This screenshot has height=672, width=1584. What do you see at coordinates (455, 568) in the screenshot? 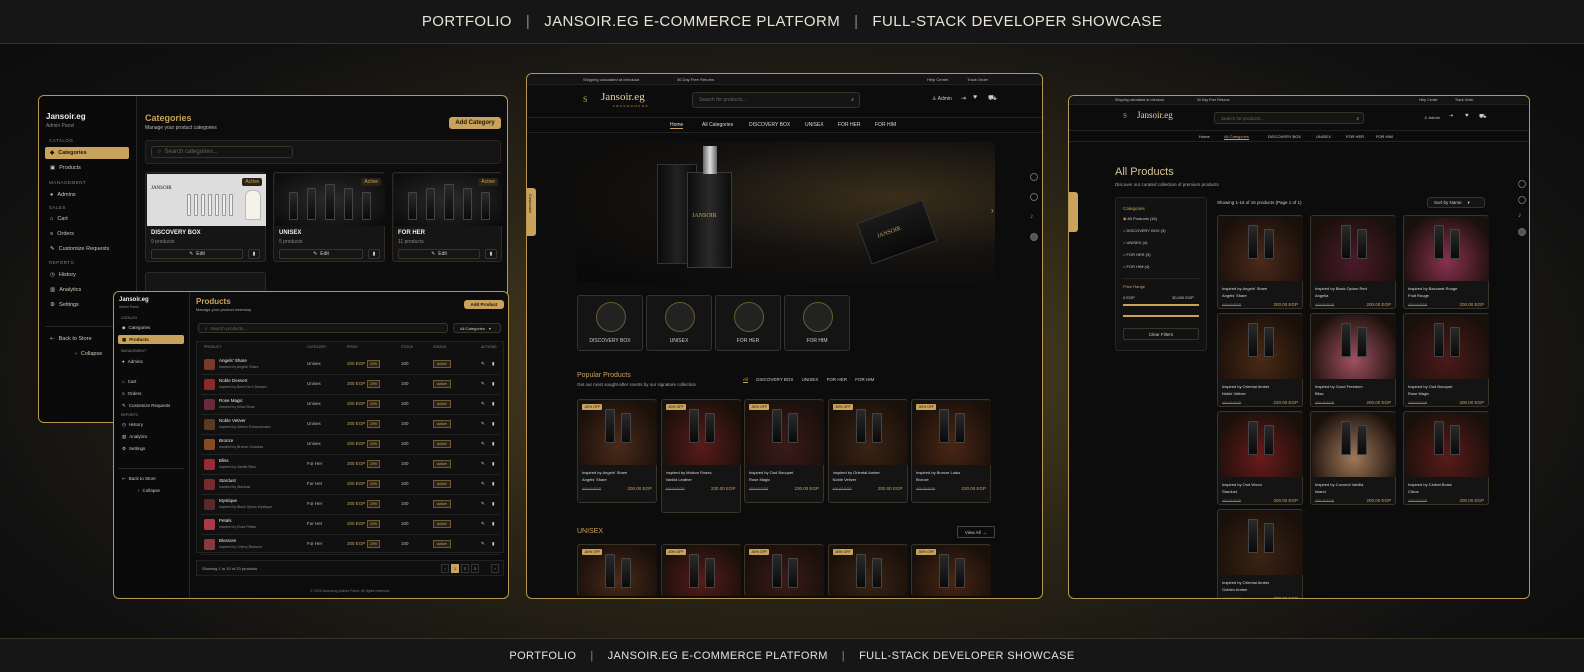
I see `page-1-button: 1` at bounding box center [455, 568].